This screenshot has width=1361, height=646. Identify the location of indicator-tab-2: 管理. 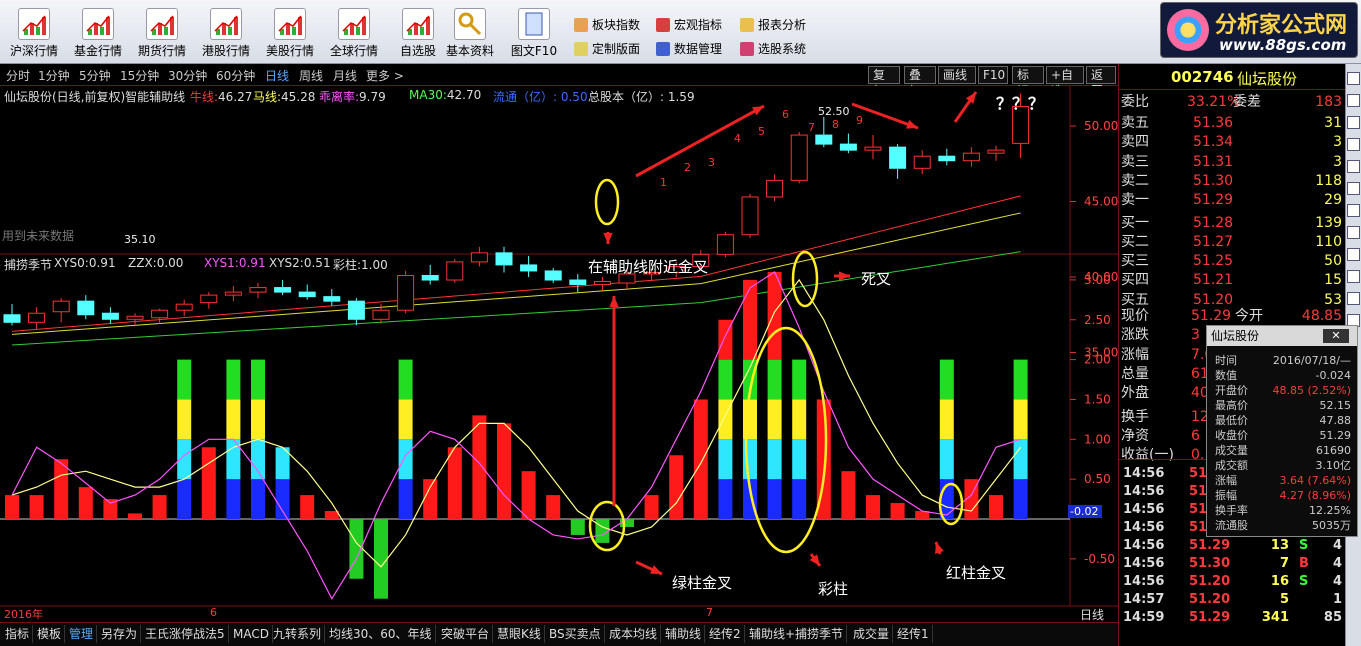
(82, 634).